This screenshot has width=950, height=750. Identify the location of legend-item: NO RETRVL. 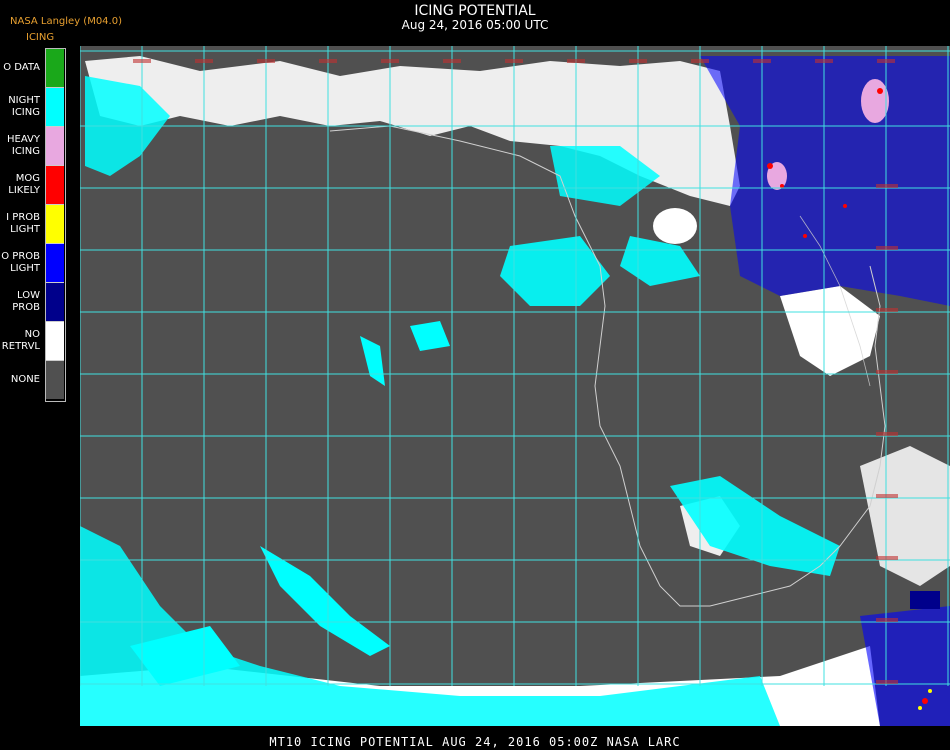
(33, 340).